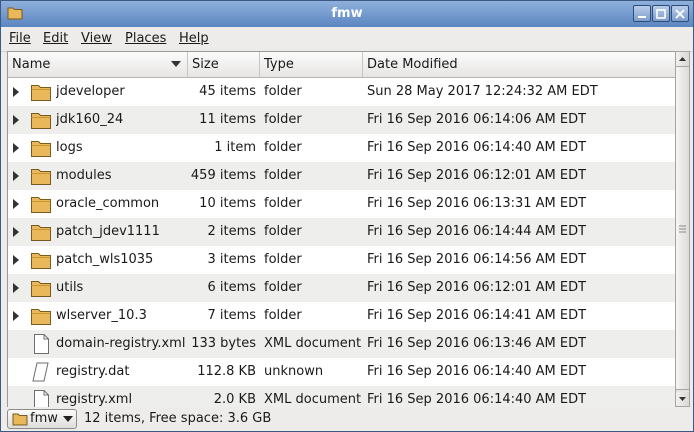 This screenshot has height=432, width=694. What do you see at coordinates (477, 231) in the screenshot?
I see `file-date-modified: Fri 16 Sep 2016 06:14:44 AM EDT` at bounding box center [477, 231].